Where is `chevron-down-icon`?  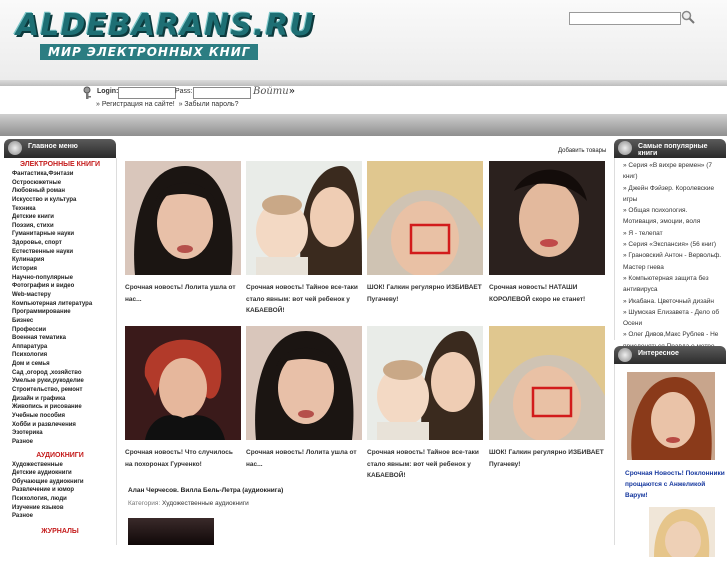
chevron-down-icon is located at coordinates (625, 355).